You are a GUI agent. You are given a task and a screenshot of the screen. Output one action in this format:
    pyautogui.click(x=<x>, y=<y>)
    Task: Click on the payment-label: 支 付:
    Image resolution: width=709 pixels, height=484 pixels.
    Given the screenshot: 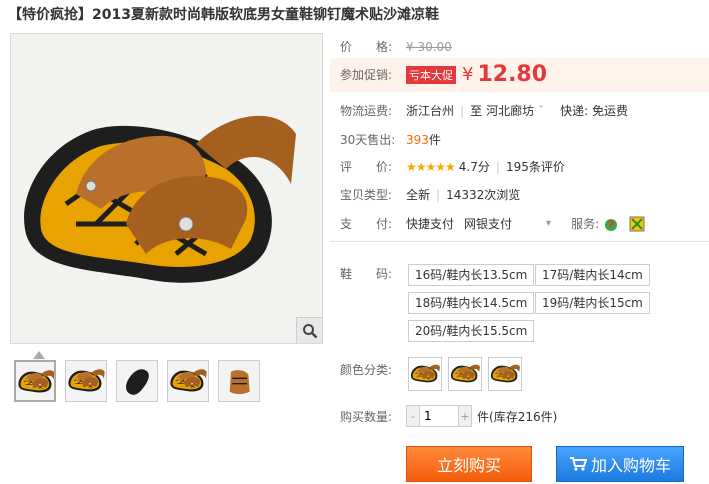 What is the action you would take?
    pyautogui.click(x=366, y=224)
    